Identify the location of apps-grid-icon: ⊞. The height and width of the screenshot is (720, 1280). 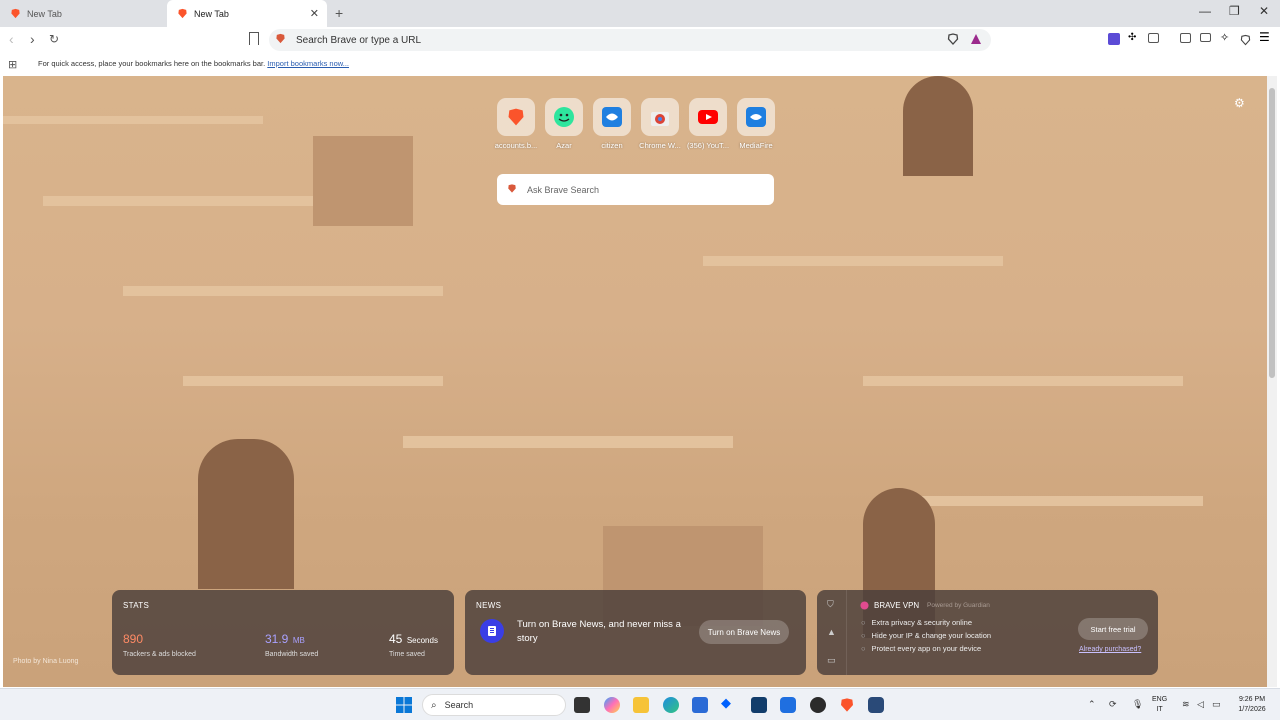
(12, 64).